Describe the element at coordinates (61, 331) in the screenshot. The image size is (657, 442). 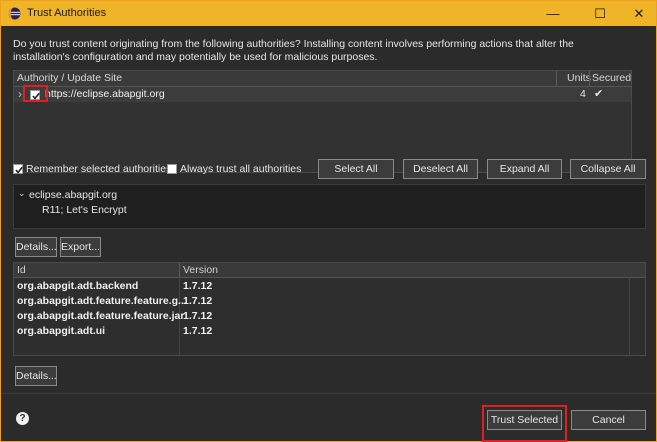
I see `unit-id: org.abapgit.adt.ui` at that location.